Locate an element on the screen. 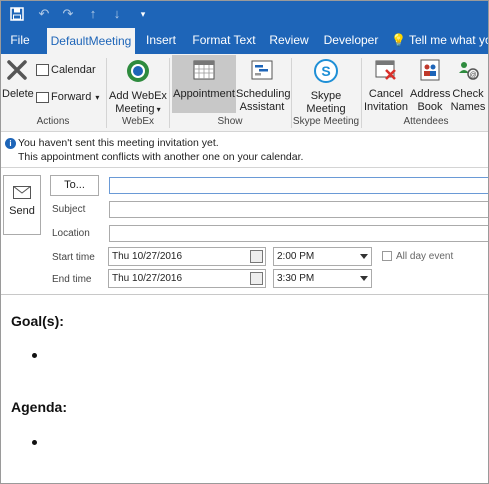 The width and height of the screenshot is (489, 484). subject-field is located at coordinates (298, 209).